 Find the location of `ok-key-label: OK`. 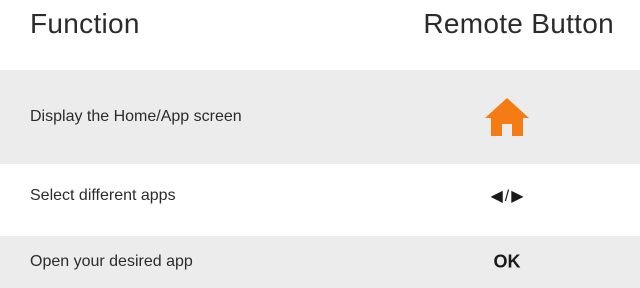

ok-key-label: OK is located at coordinates (507, 261).